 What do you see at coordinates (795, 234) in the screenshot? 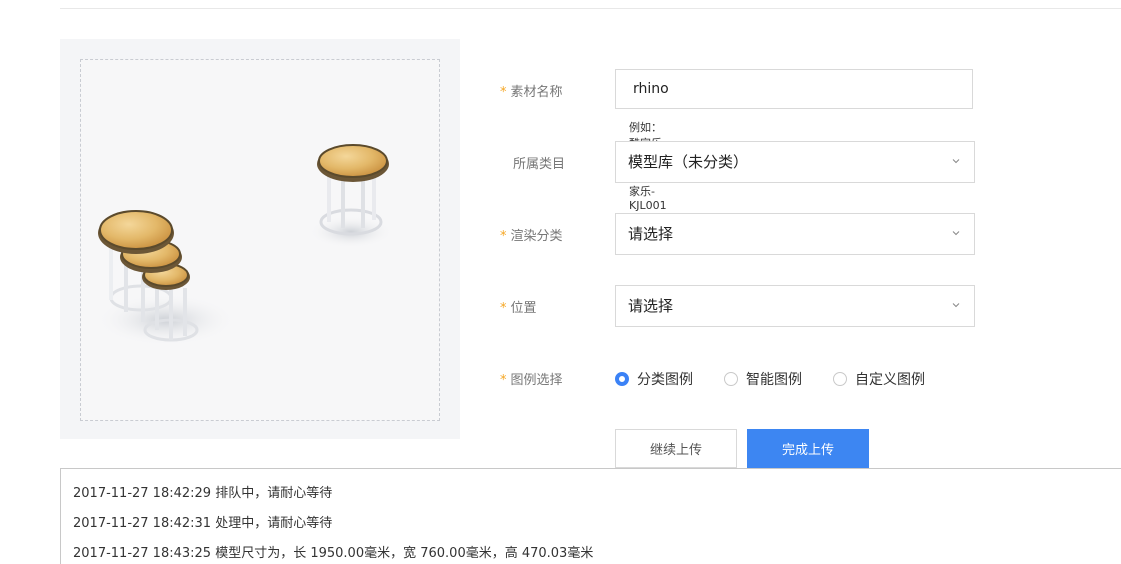
I see `render-select: 请选择` at bounding box center [795, 234].